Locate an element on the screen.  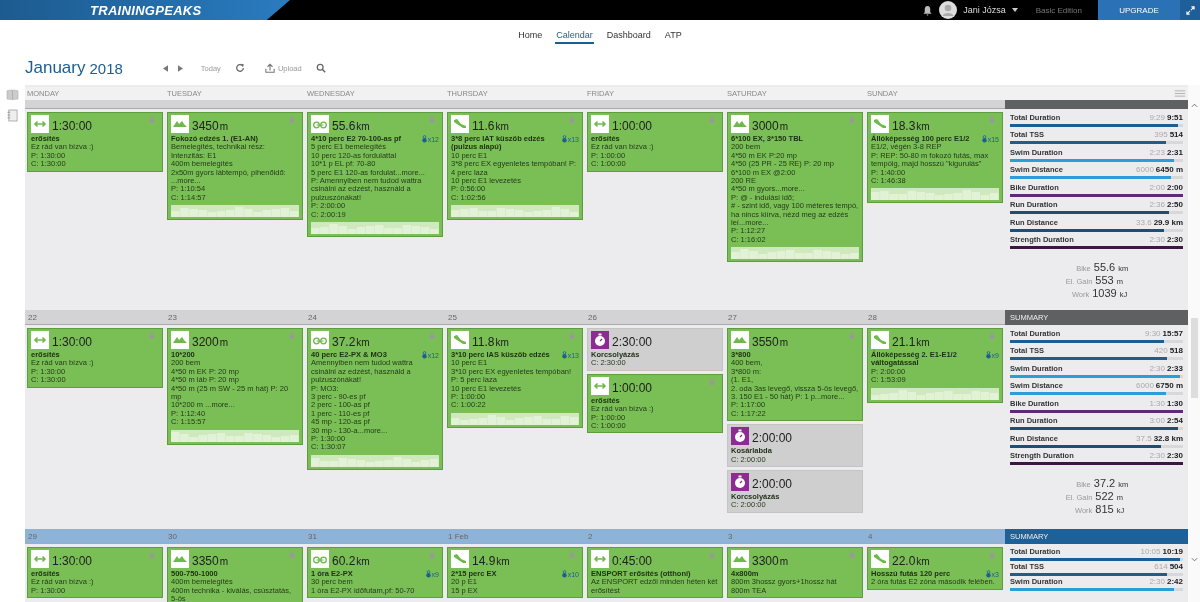
scrollbar is located at coordinates (1194, 343).